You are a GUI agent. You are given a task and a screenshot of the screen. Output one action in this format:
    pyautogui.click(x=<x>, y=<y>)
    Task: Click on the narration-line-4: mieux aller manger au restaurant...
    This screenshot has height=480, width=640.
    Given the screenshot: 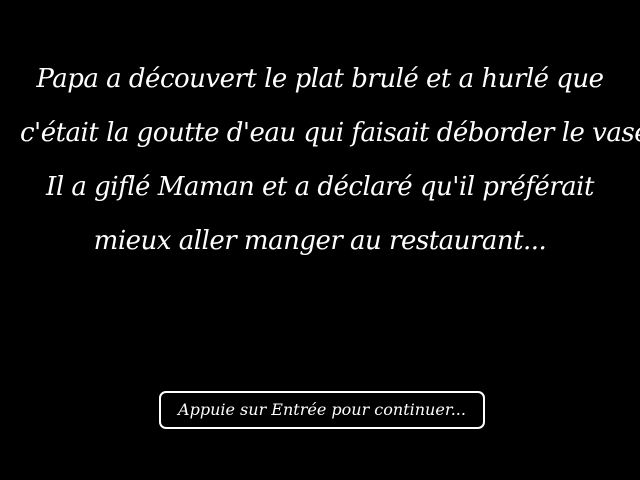 What is the action you would take?
    pyautogui.click(x=320, y=241)
    